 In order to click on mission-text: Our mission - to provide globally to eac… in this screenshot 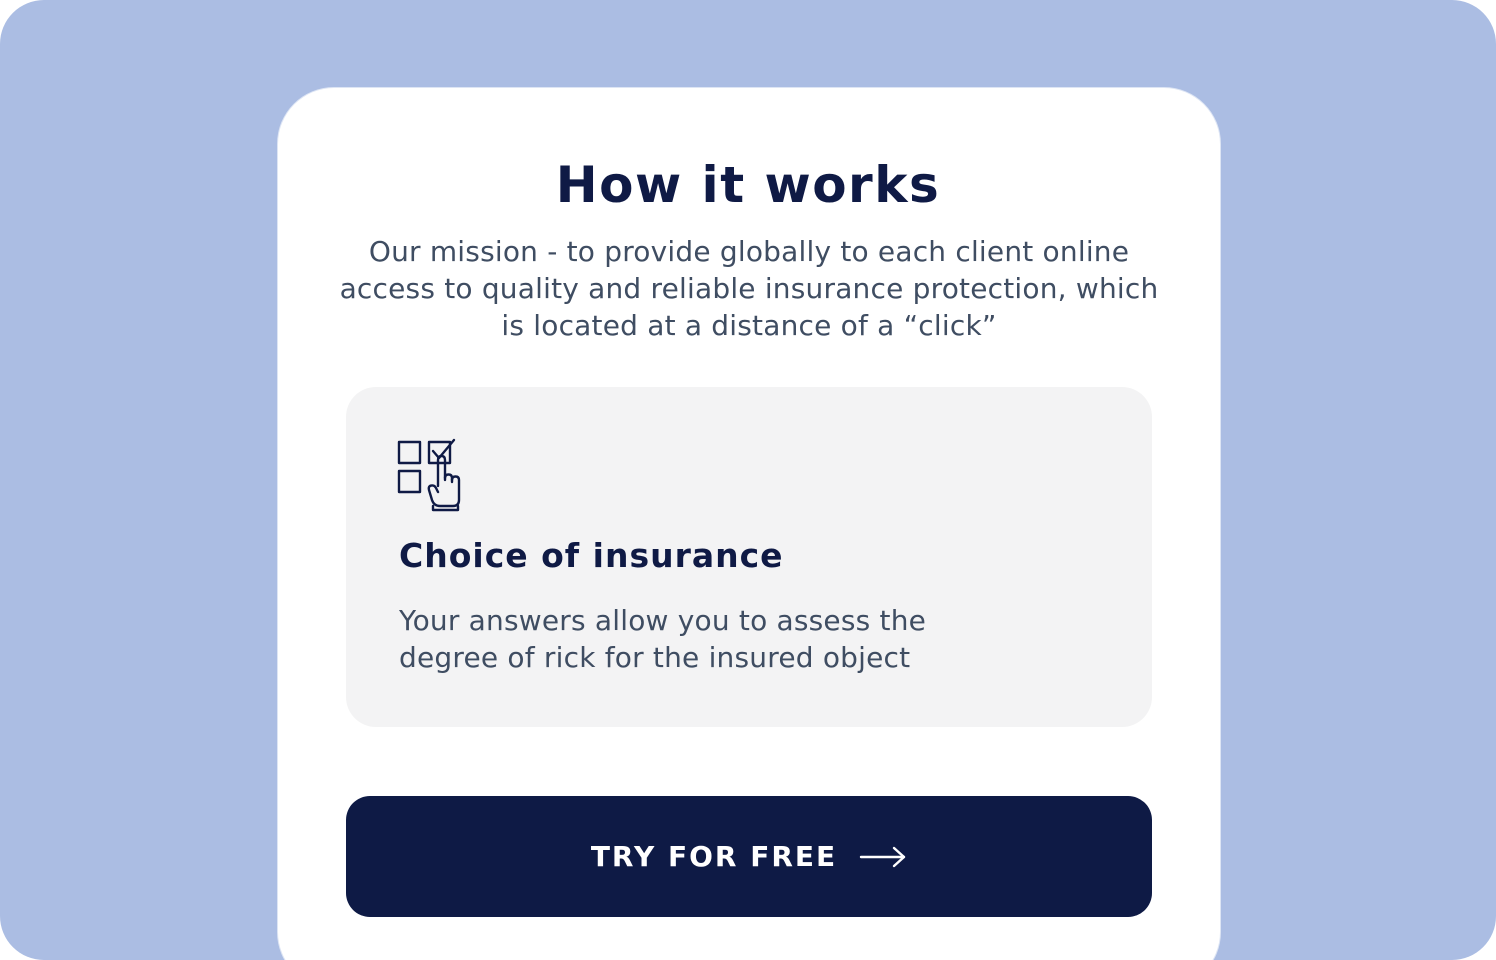, I will do `click(749, 288)`.